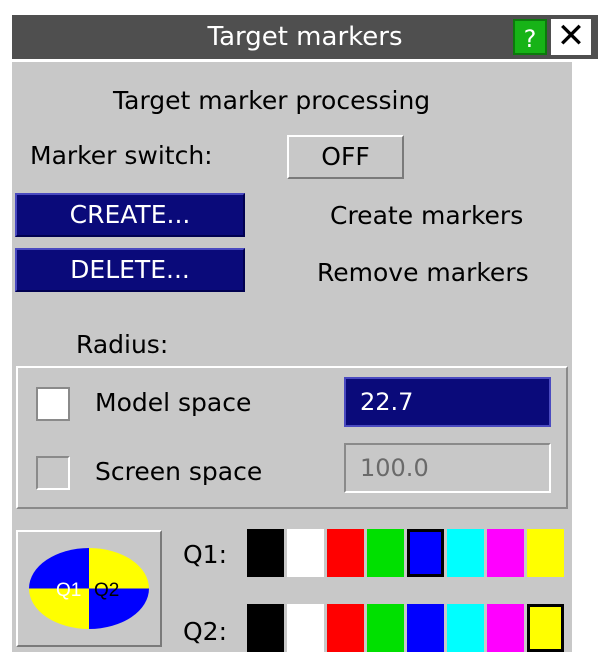  Describe the element at coordinates (447, 468) in the screenshot. I see `screen-space-input: 100.0` at that location.